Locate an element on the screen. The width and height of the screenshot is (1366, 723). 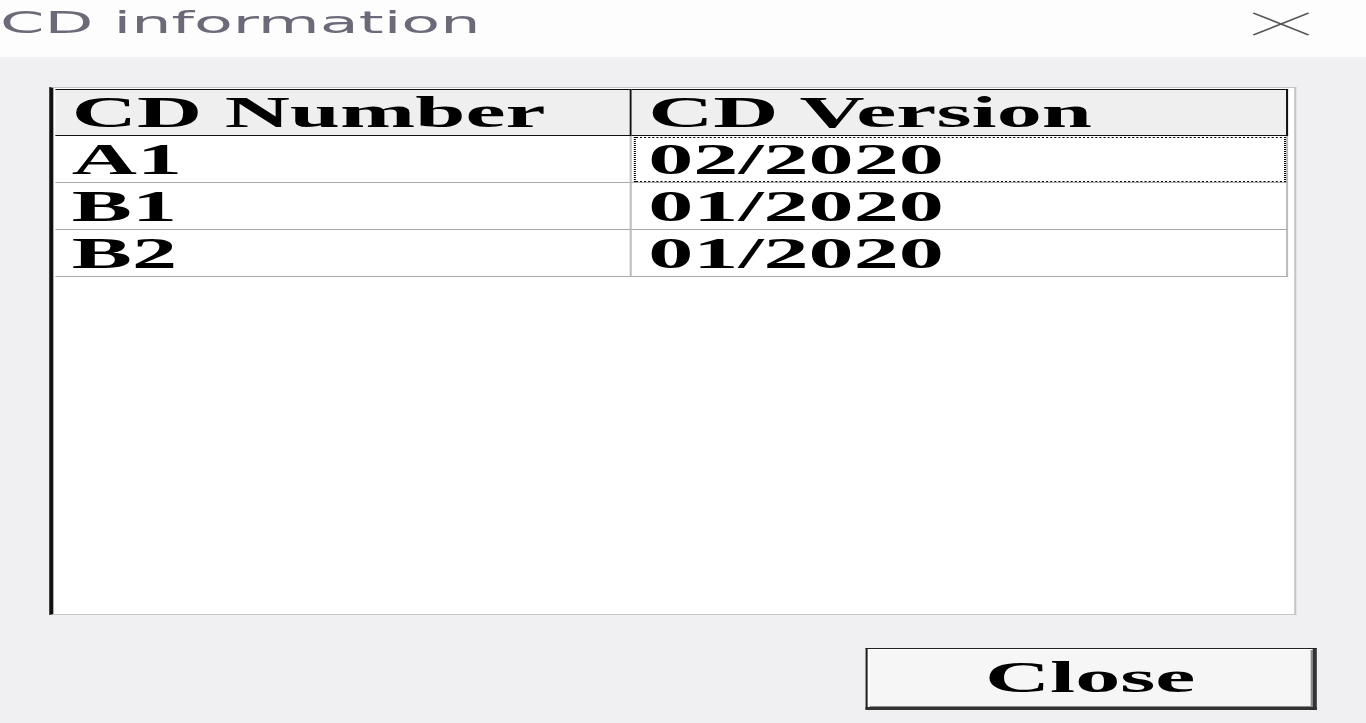
table-cell: 02/2020 is located at coordinates (960, 159).